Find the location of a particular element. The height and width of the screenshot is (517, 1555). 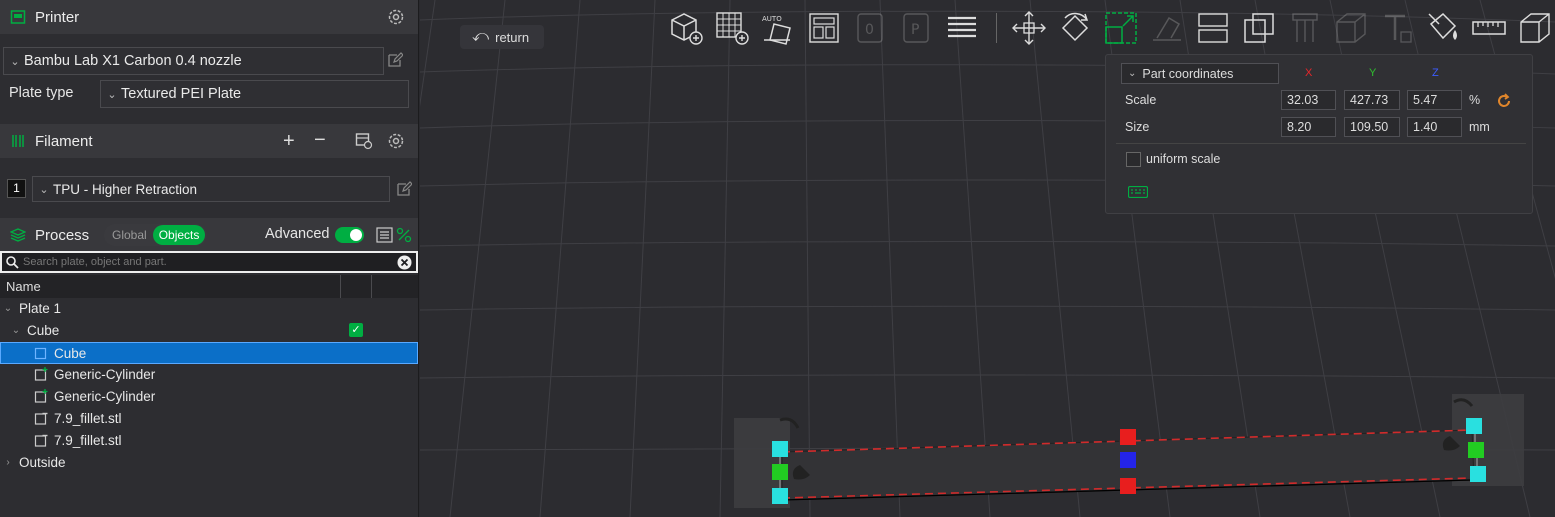

boolean-icon is located at coordinates (1259, 28).